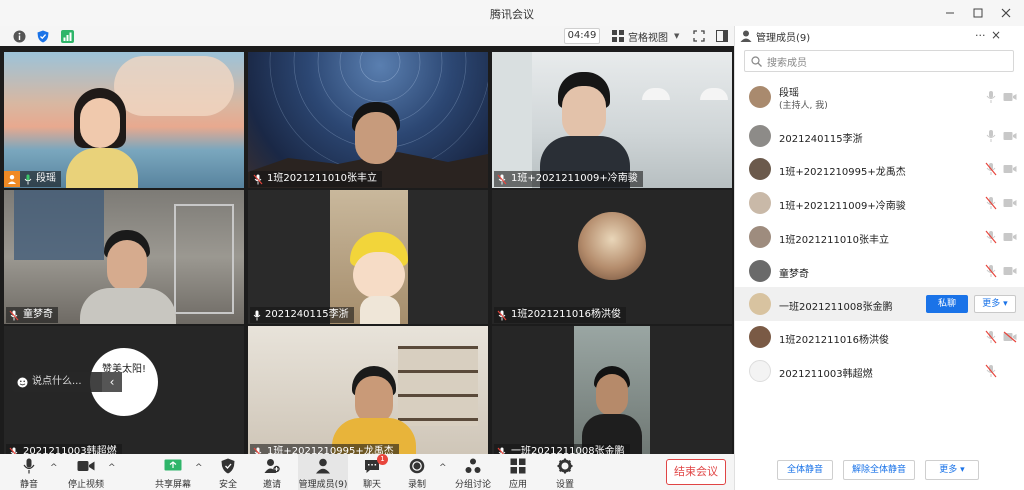 The height and width of the screenshot is (490, 1024). I want to click on host-icon, so click(12, 179).